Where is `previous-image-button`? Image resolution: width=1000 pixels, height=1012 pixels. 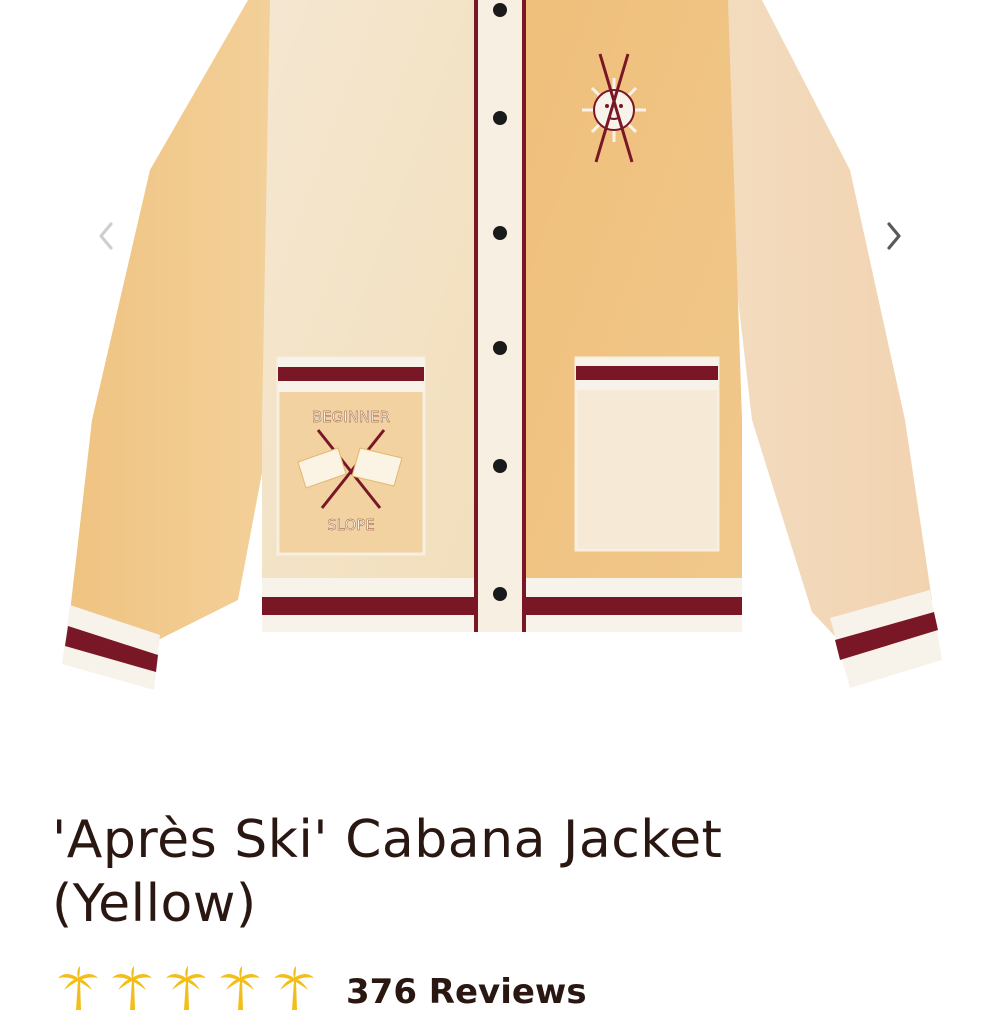
previous-image-button is located at coordinates (106, 236).